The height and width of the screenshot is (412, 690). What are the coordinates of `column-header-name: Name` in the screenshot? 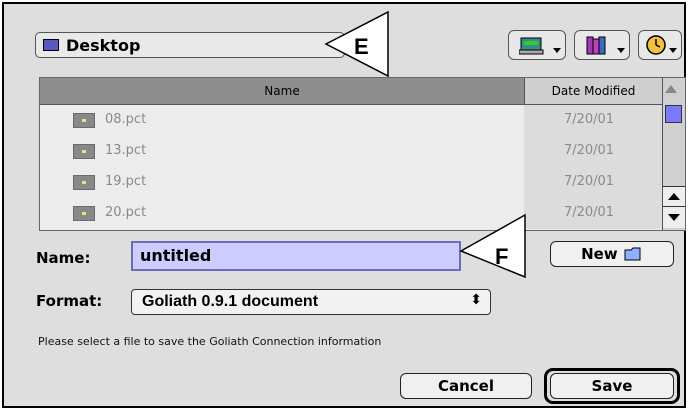 It's located at (282, 91).